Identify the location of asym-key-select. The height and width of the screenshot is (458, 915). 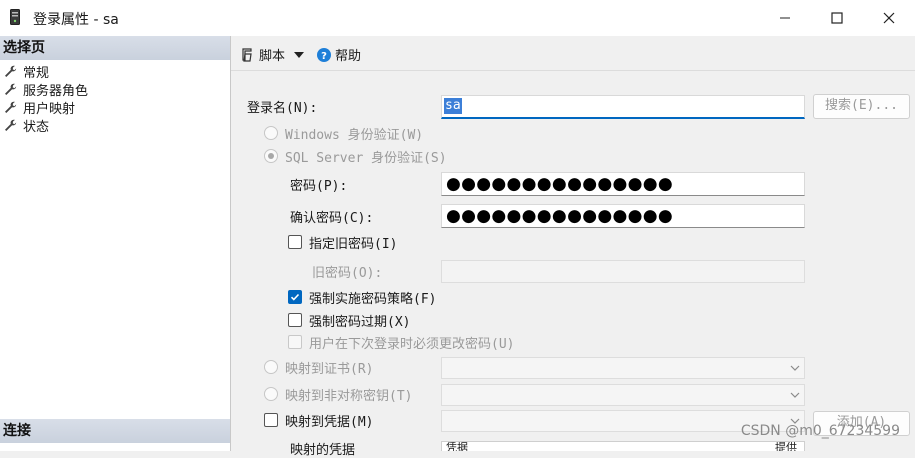
(623, 395).